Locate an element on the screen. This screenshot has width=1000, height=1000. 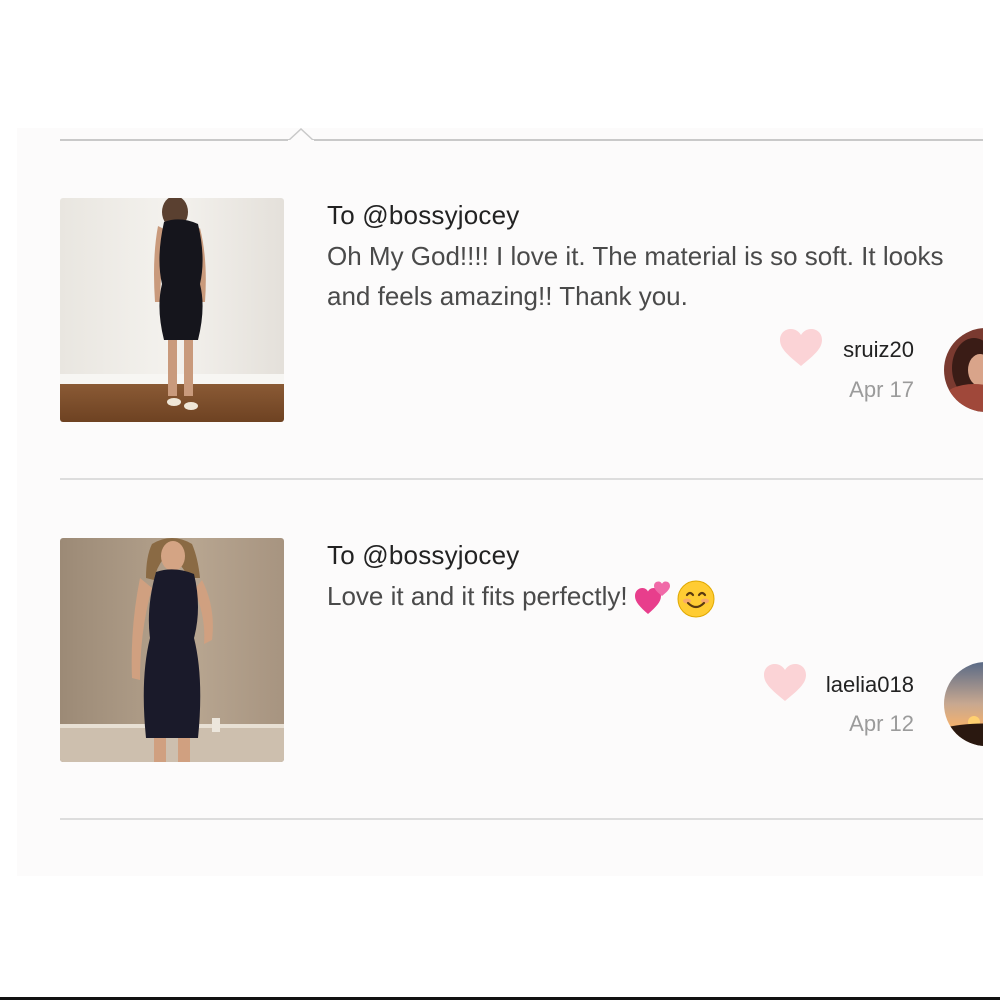
emoji-group is located at coordinates (675, 598).